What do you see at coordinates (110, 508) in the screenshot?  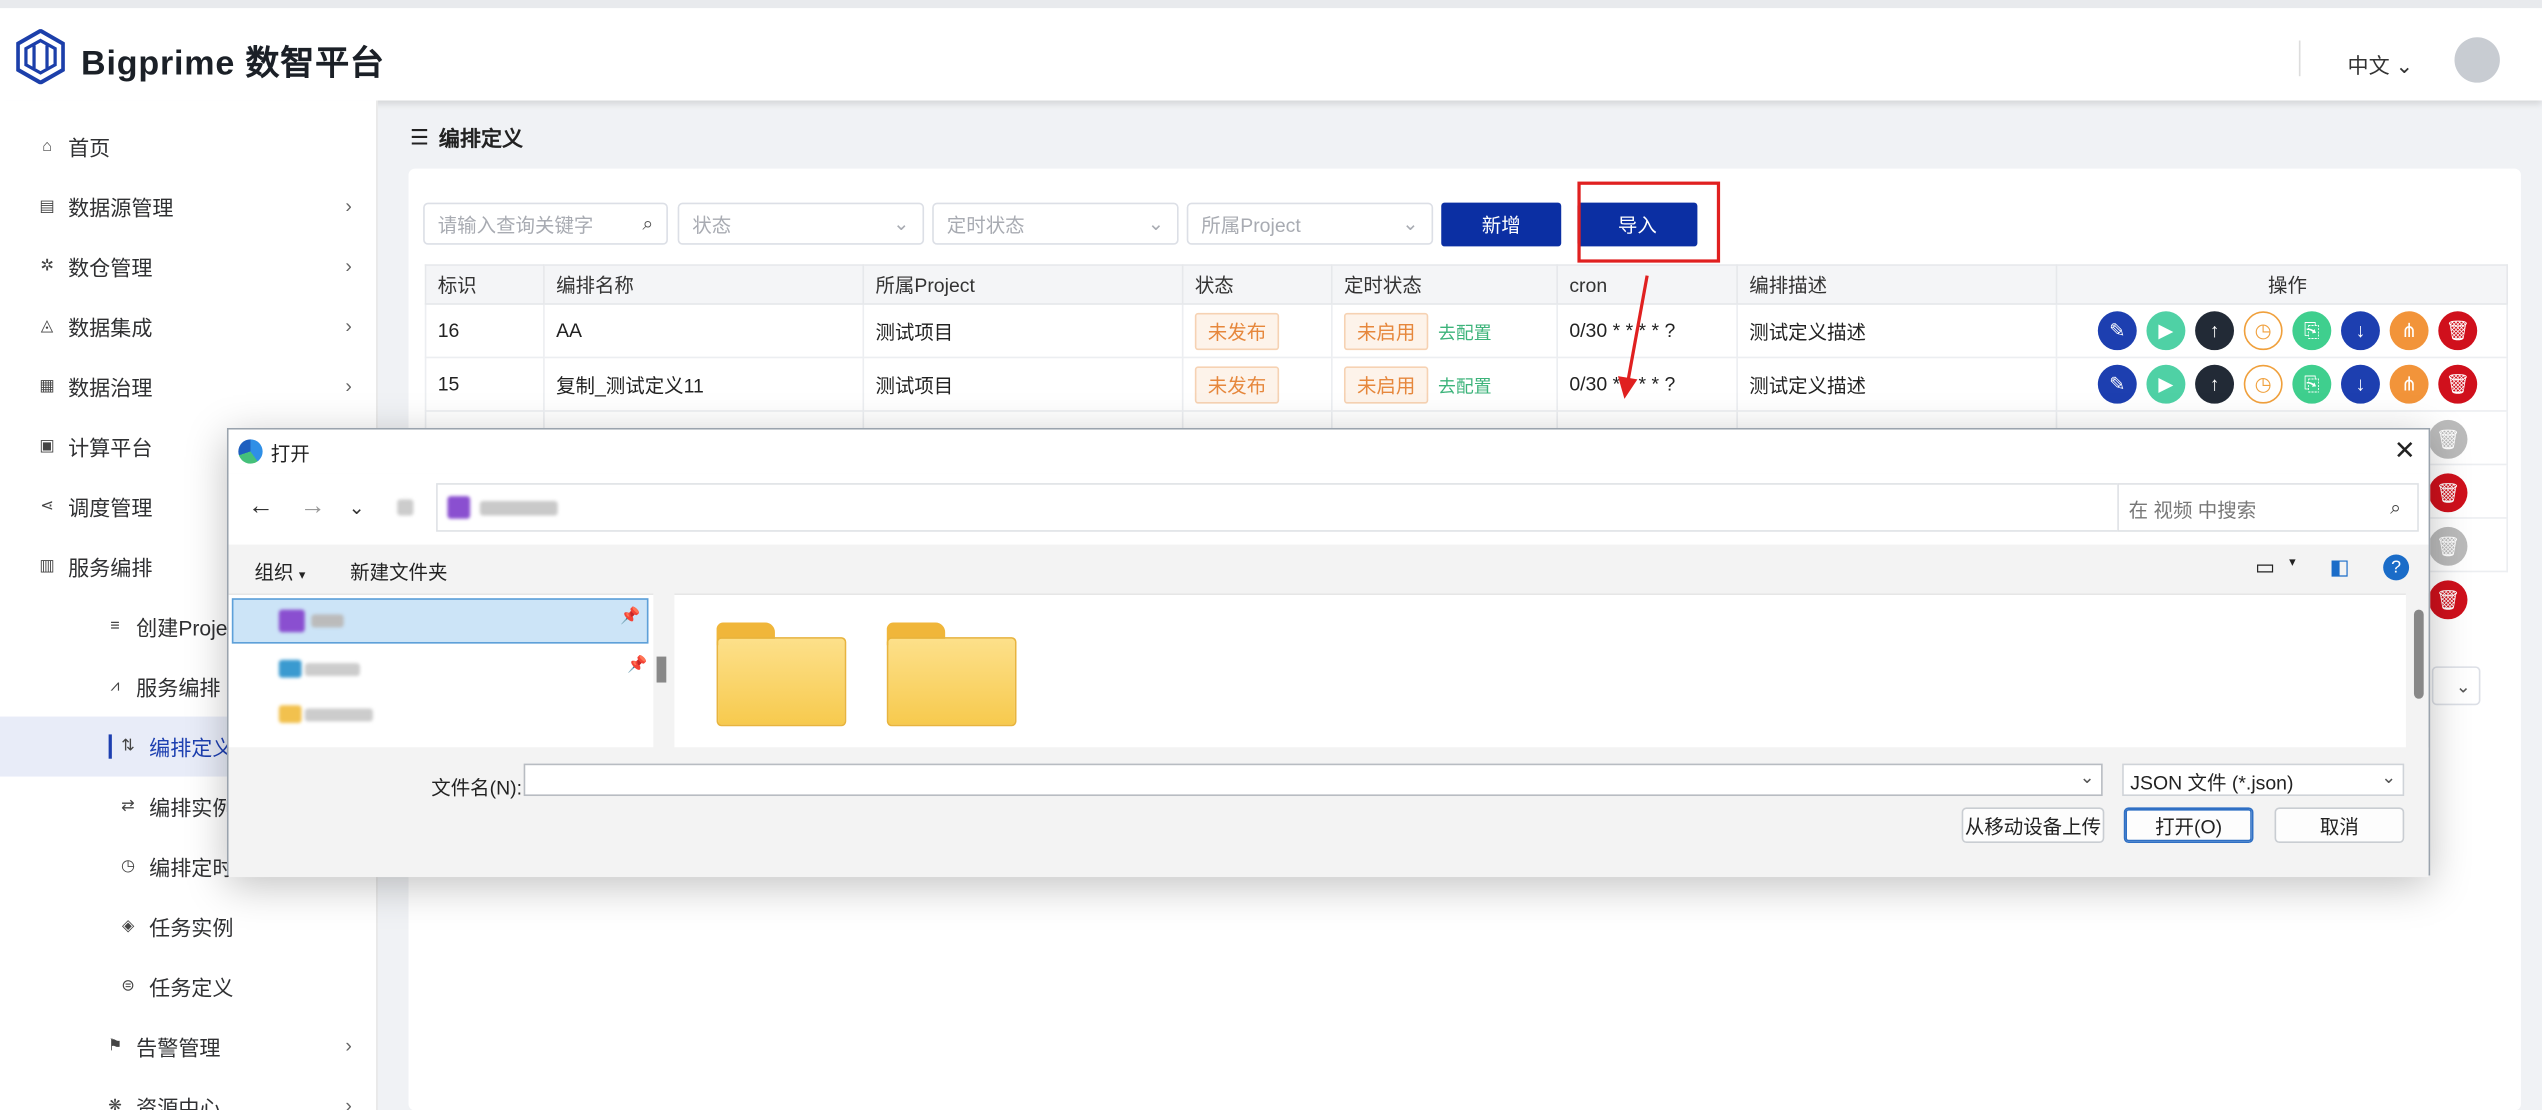 I see `sidebar-item-label: 调度管理` at bounding box center [110, 508].